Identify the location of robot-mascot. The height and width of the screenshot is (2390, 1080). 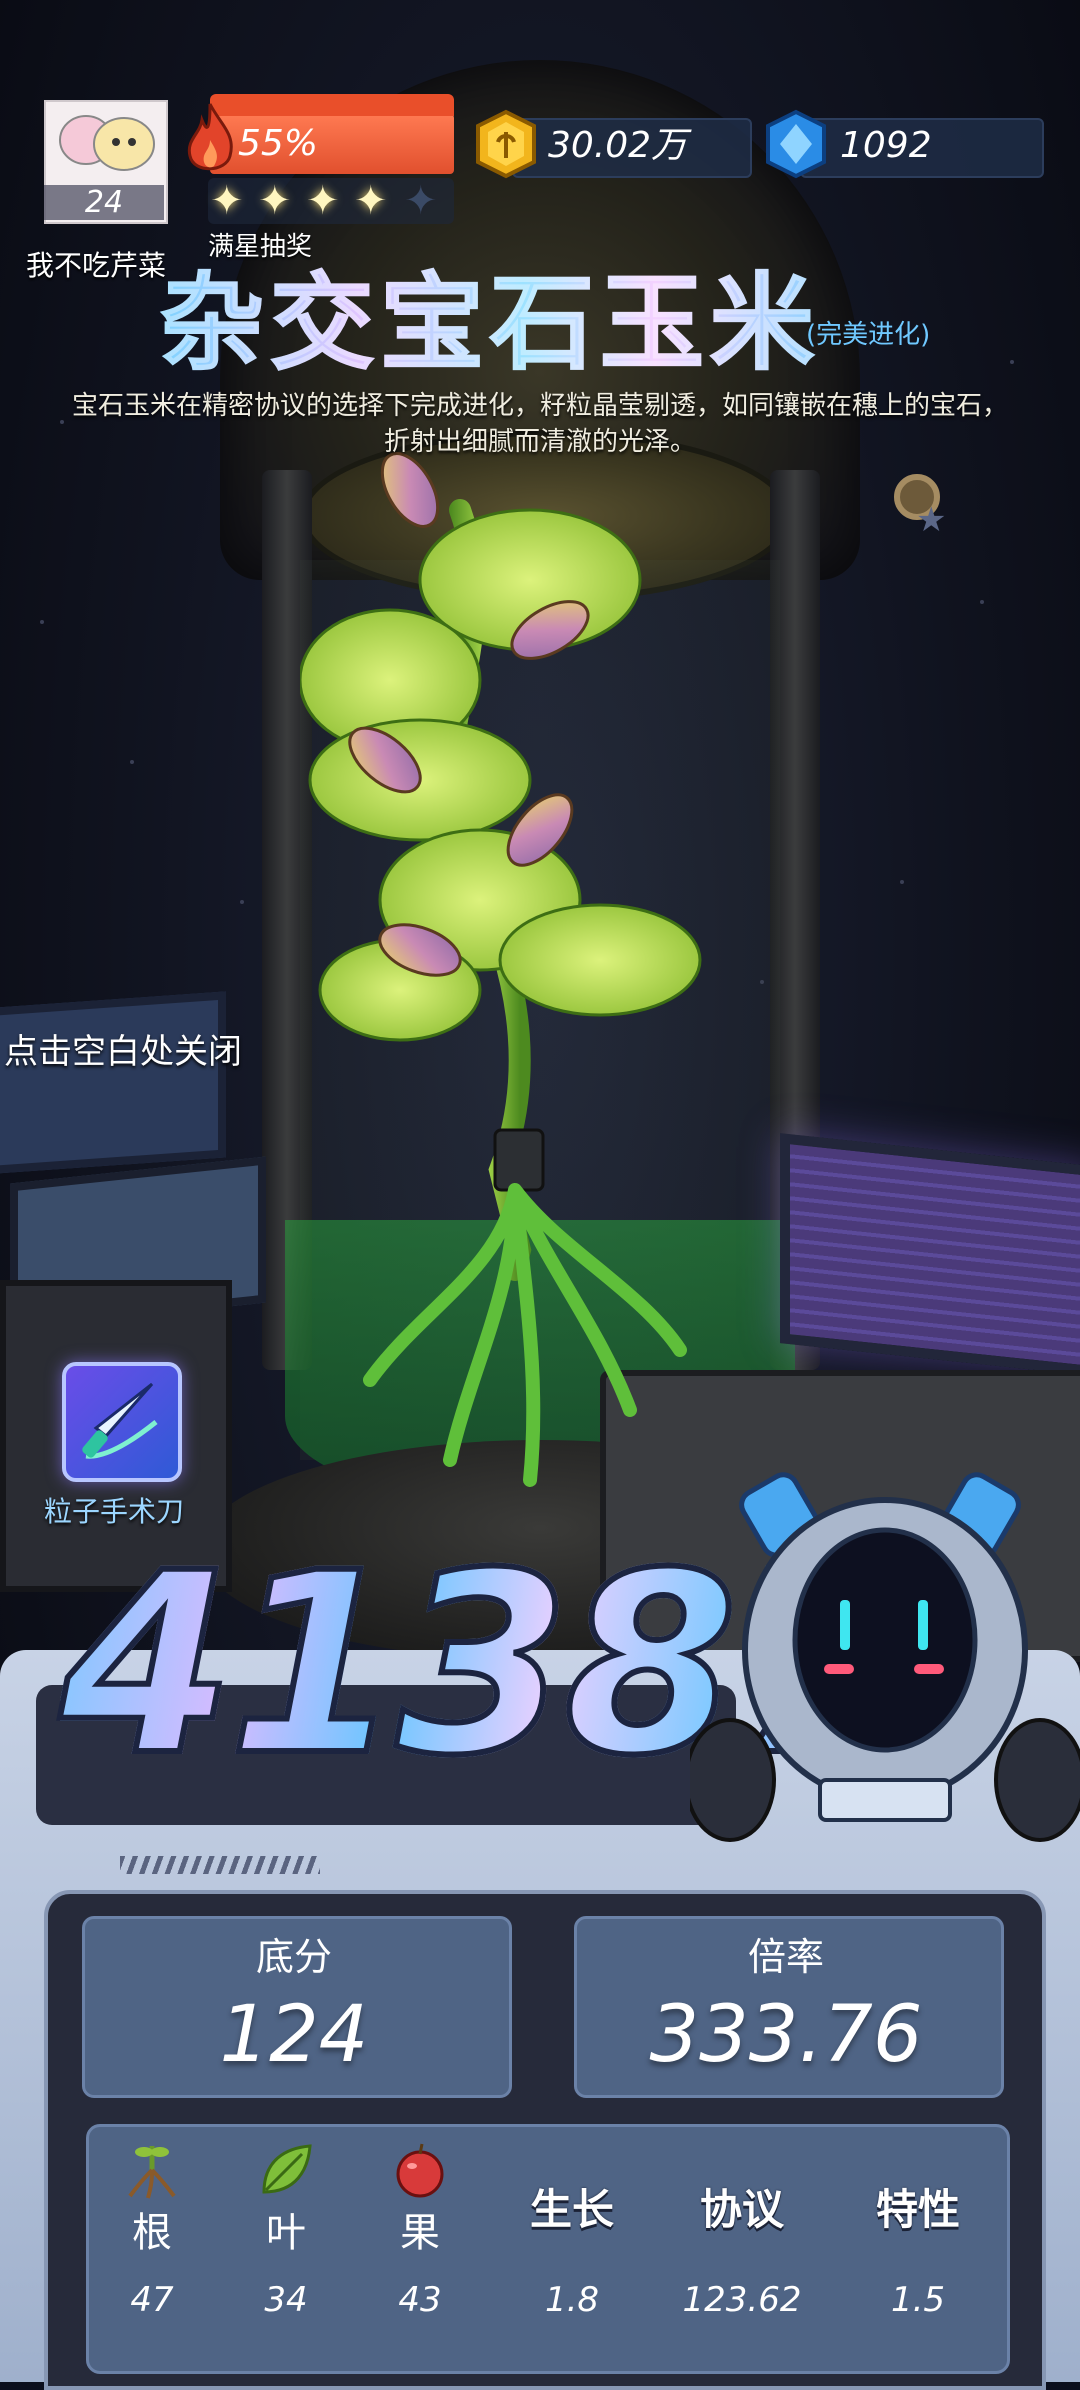
(885, 1660).